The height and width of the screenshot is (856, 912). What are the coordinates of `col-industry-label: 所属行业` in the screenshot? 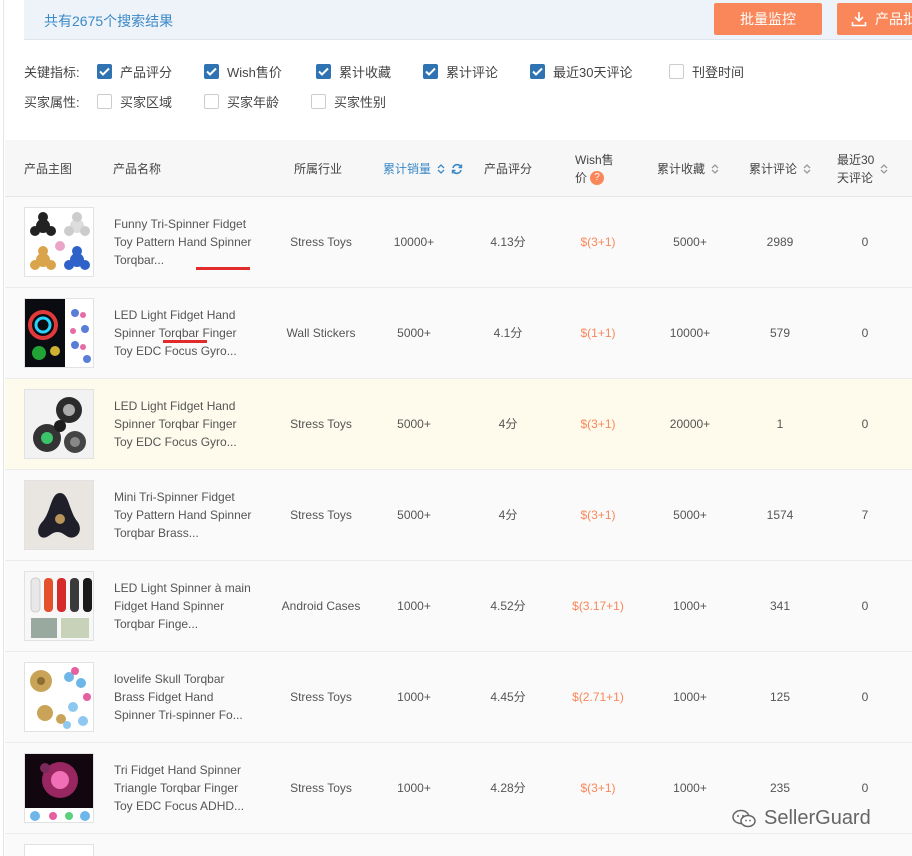 It's located at (318, 169).